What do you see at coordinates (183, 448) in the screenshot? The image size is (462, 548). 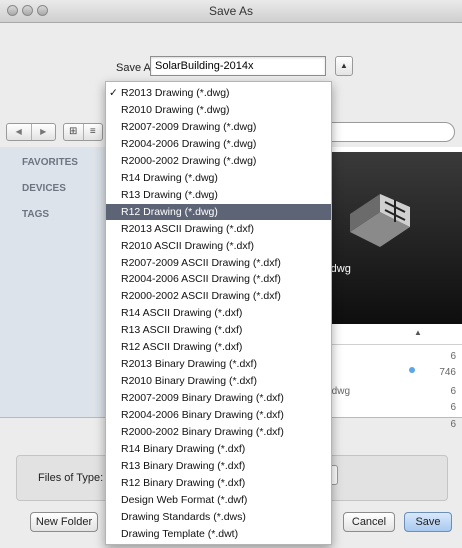 I see `menu-item-label: R14 Binary Drawing (*.dxf)` at bounding box center [183, 448].